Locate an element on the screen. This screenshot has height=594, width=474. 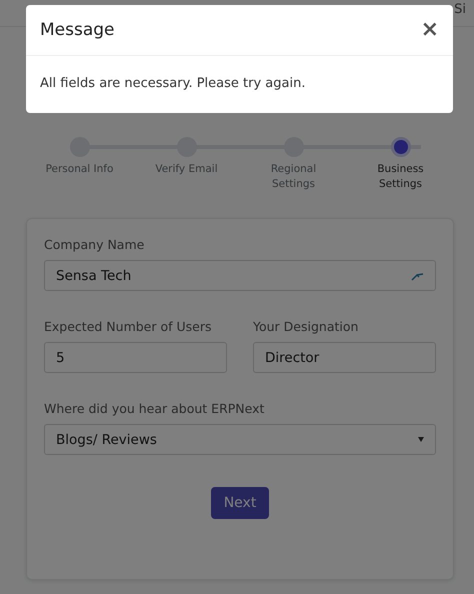
nav-link: Si is located at coordinates (460, 9).